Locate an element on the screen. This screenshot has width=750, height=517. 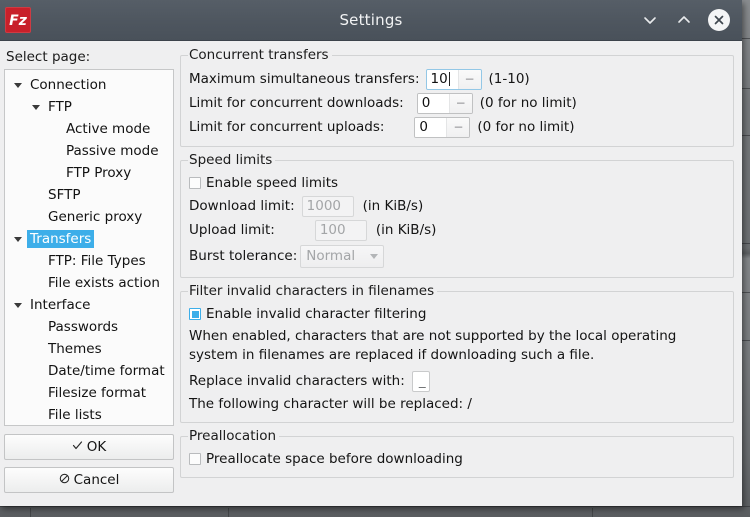
concurrent-transfers-legend: Concurrent transfers is located at coordinates (259, 55).